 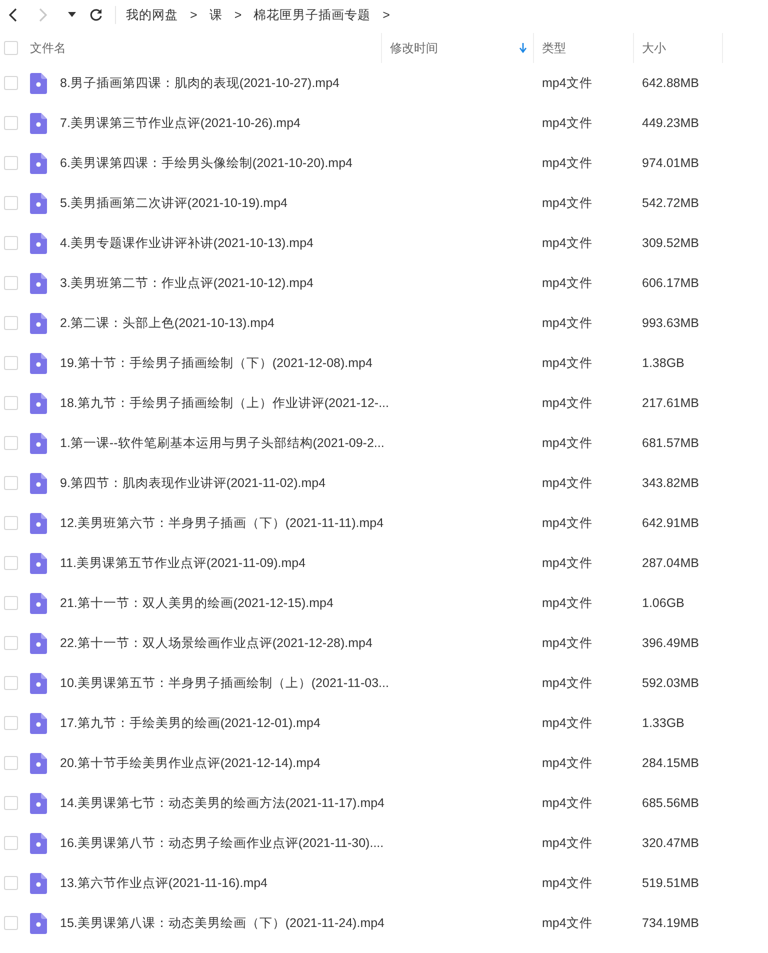 I want to click on select-all-checkbox, so click(x=11, y=48).